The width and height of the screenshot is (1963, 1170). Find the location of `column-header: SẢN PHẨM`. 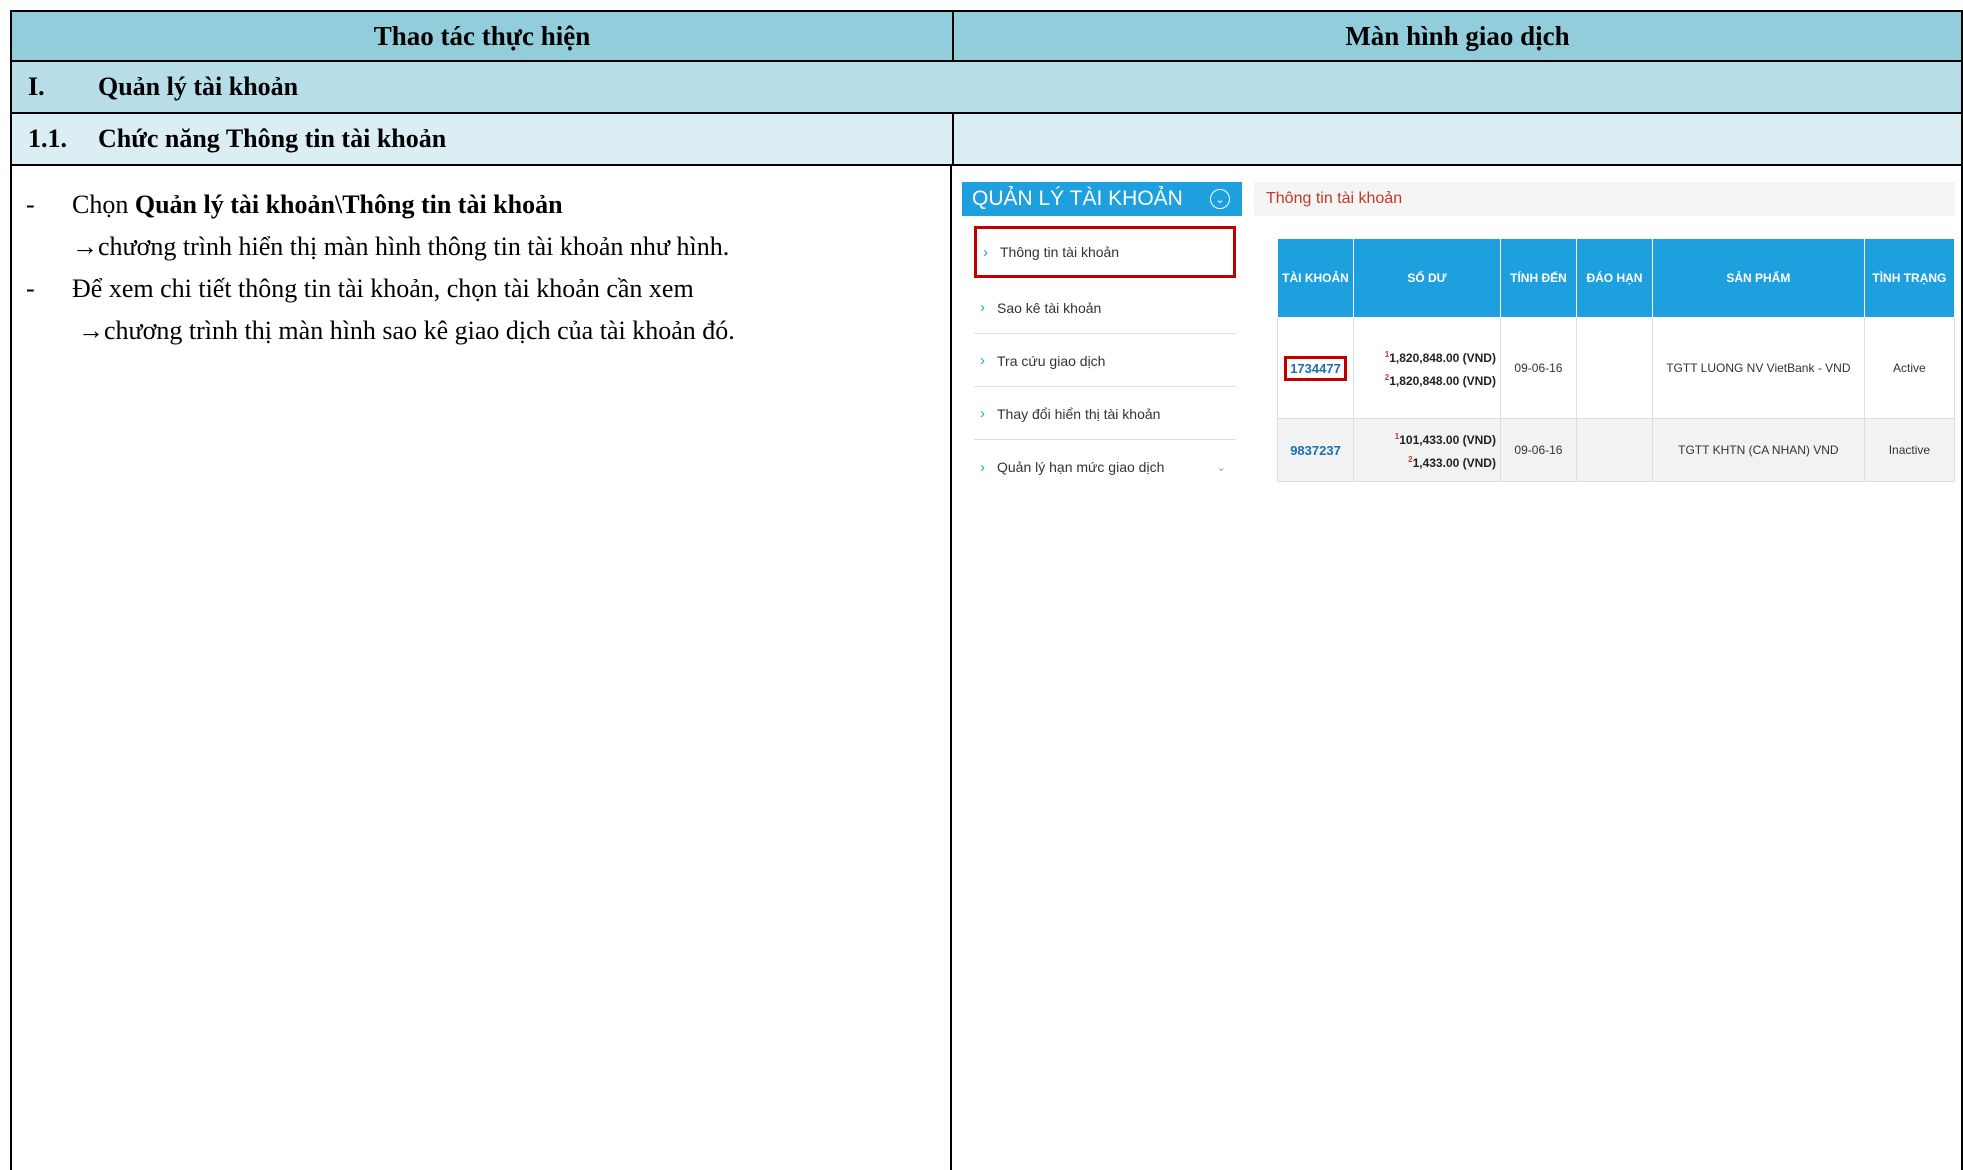

column-header: SẢN PHẨM is located at coordinates (1758, 278).